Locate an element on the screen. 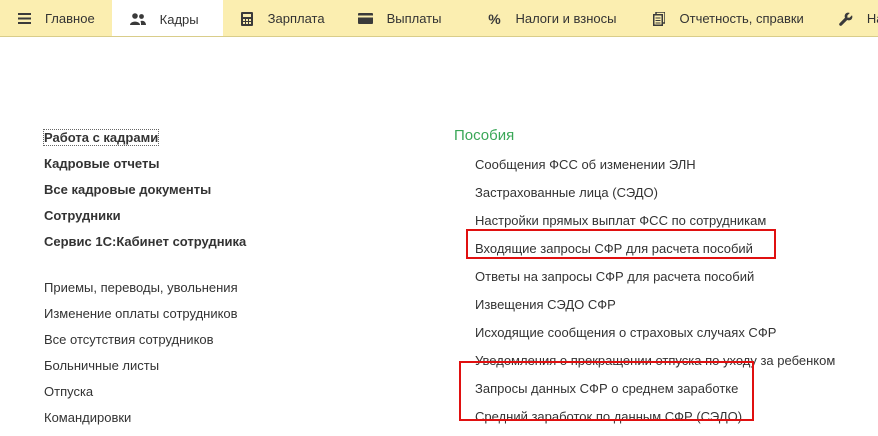 This screenshot has width=878, height=436. highlight-box-average-earnings is located at coordinates (606, 391).